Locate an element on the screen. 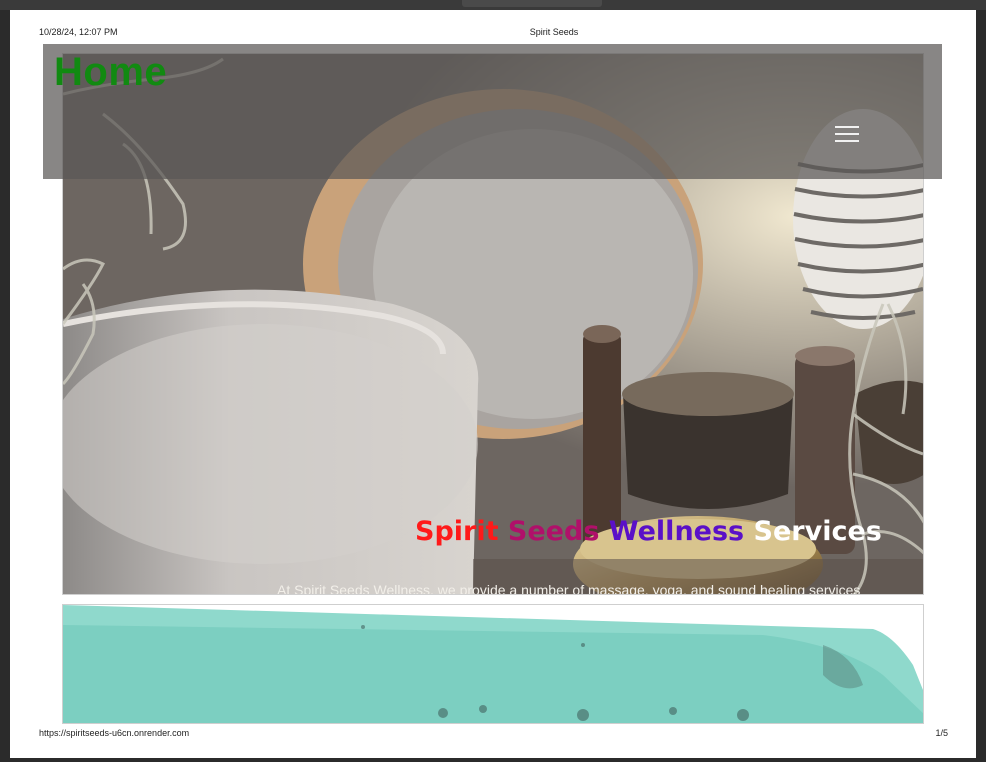 This screenshot has height=762, width=986. window-top-strip is located at coordinates (493, 5).